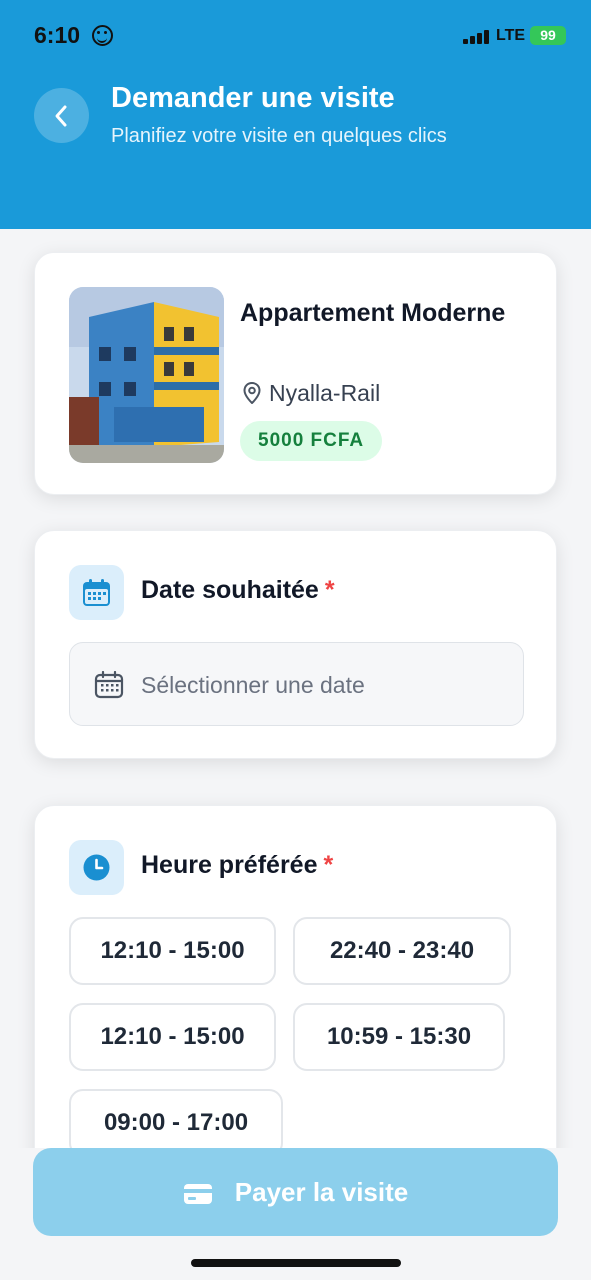 Image resolution: width=591 pixels, height=1280 pixels. What do you see at coordinates (279, 136) in the screenshot?
I see `page-subtitle: Planifiez votre visite en quelques clics` at bounding box center [279, 136].